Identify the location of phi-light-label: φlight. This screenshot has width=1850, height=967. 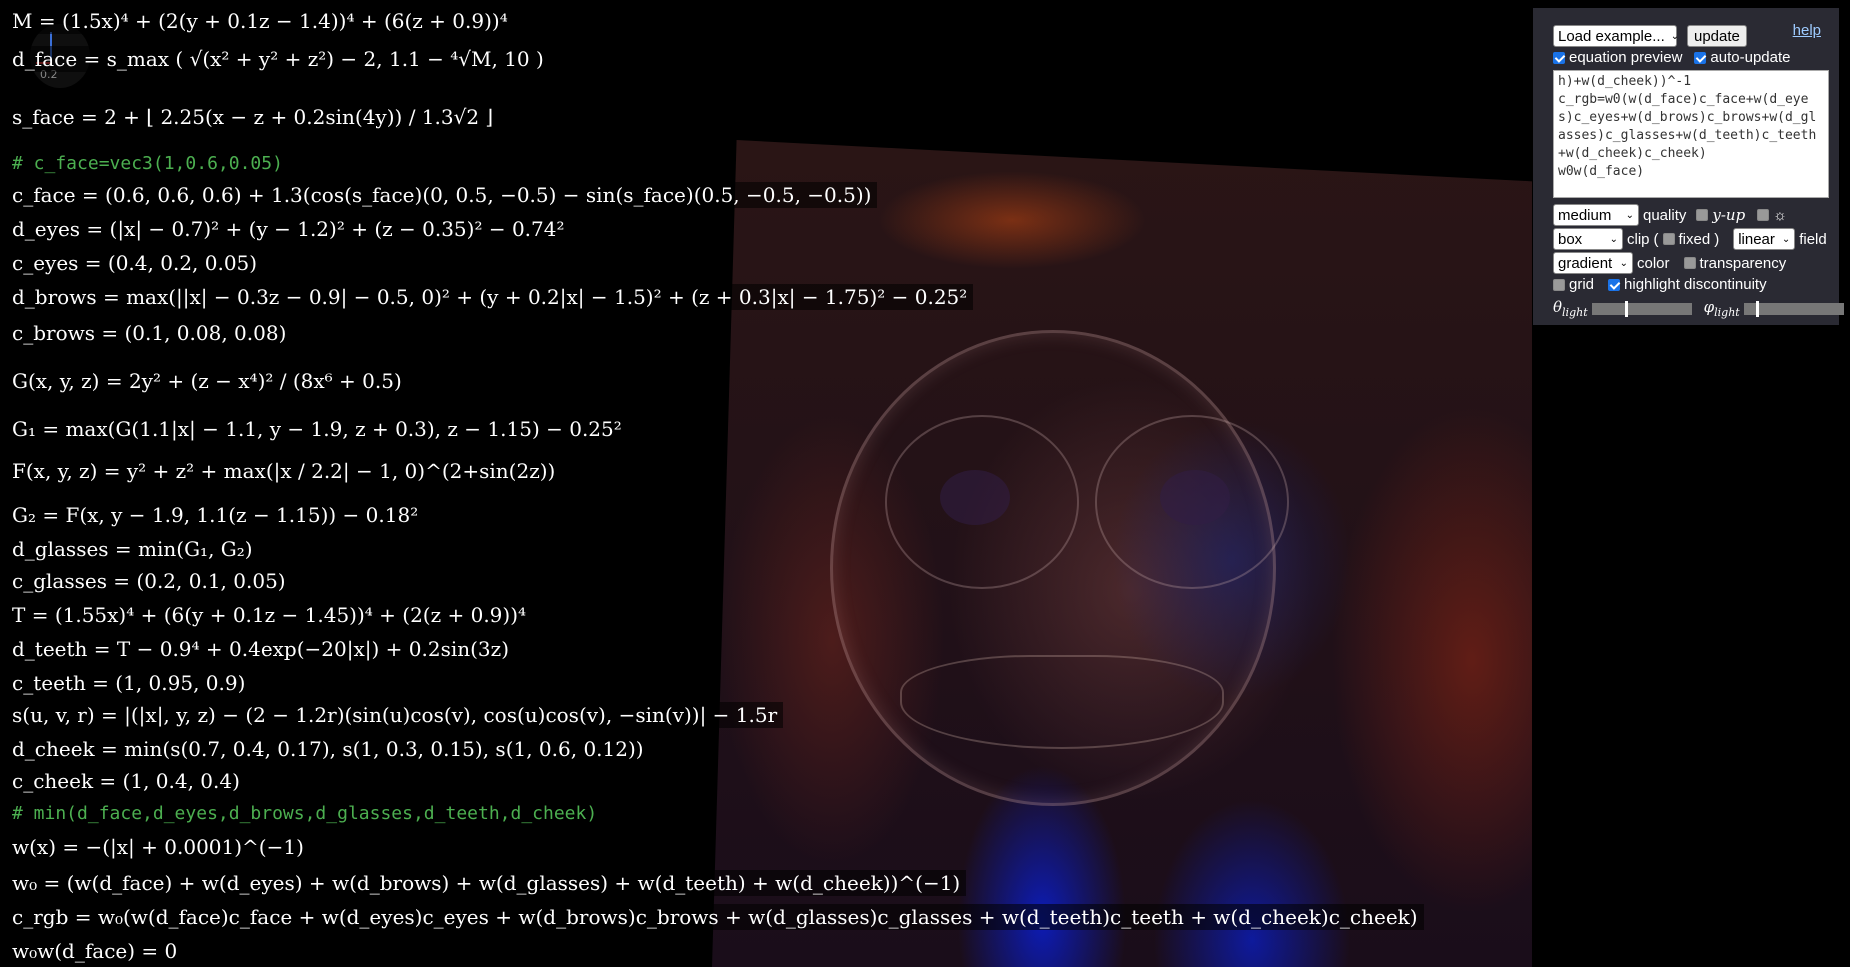
(1721, 308).